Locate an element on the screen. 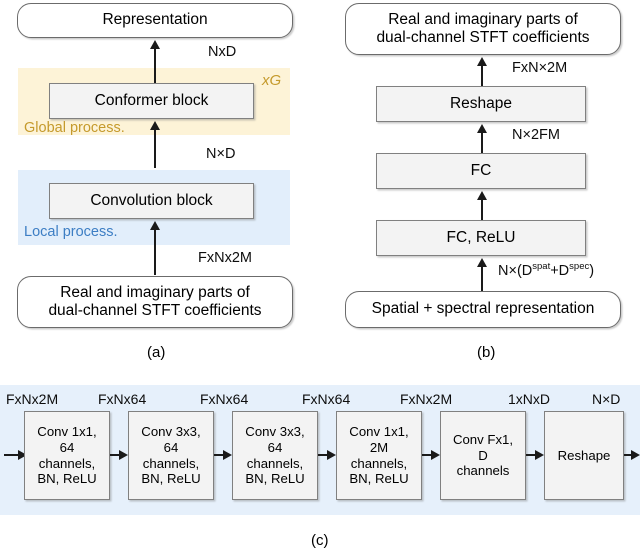  dim-a-nxd-top: NxD is located at coordinates (222, 52).